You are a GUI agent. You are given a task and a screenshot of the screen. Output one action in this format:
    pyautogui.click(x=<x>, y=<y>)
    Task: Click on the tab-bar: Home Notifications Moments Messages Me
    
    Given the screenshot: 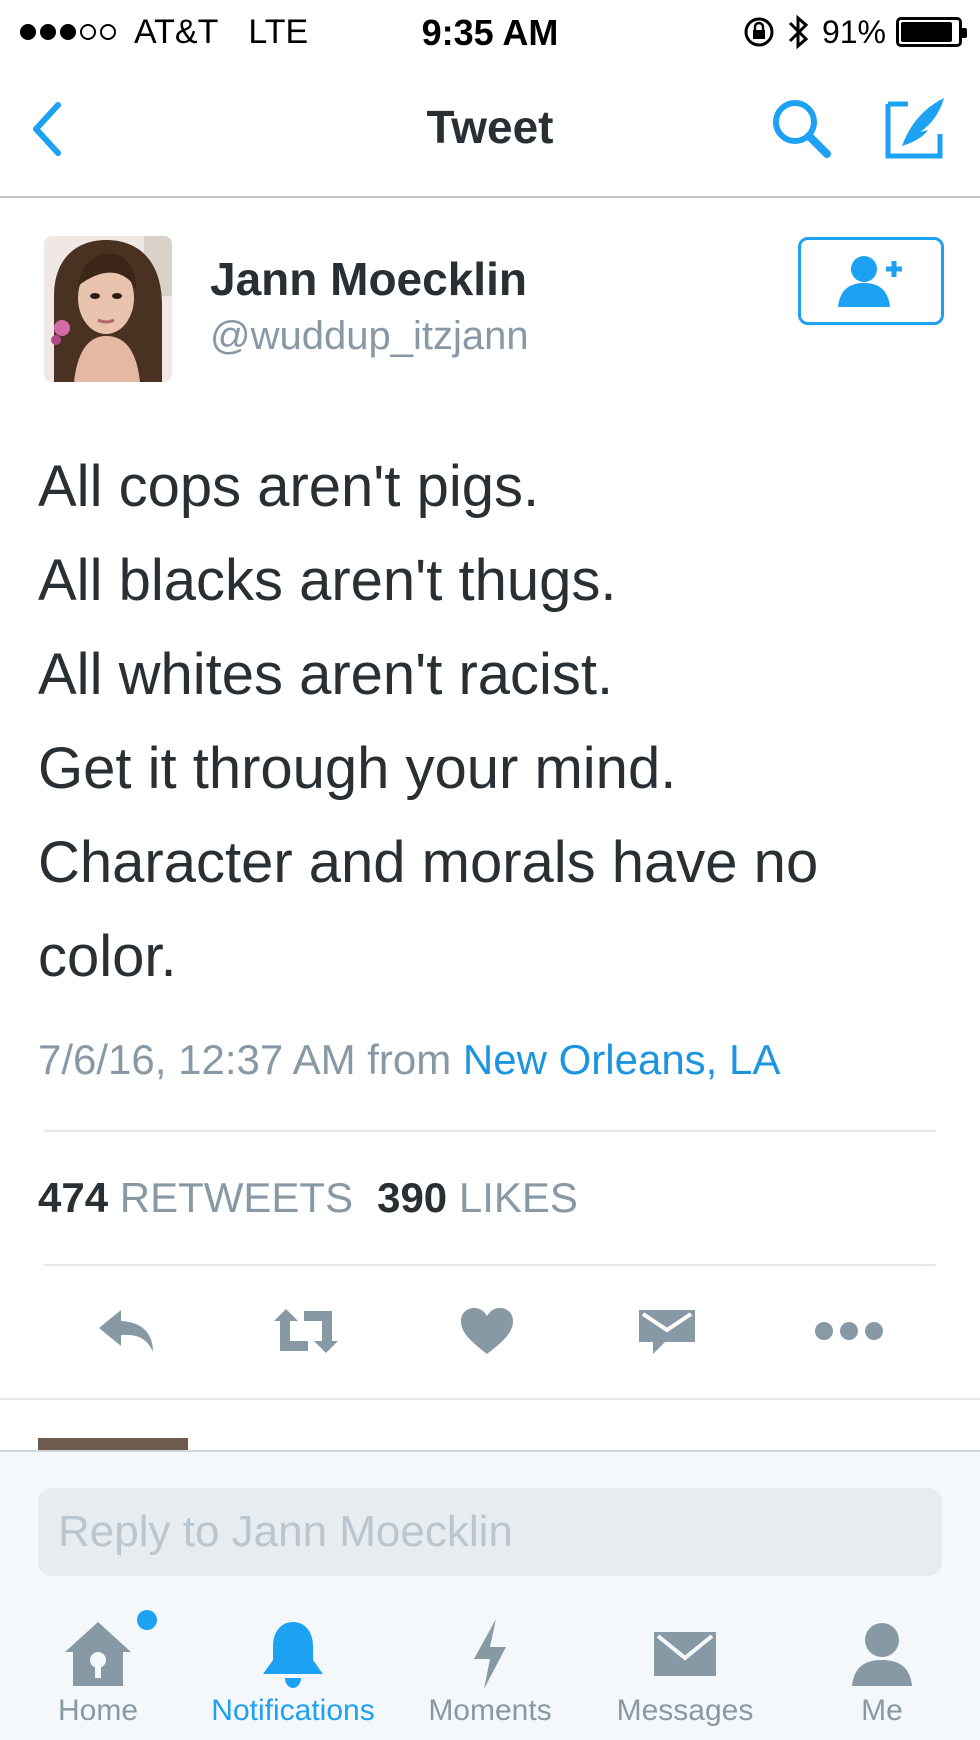 What is the action you would take?
    pyautogui.click(x=490, y=1660)
    